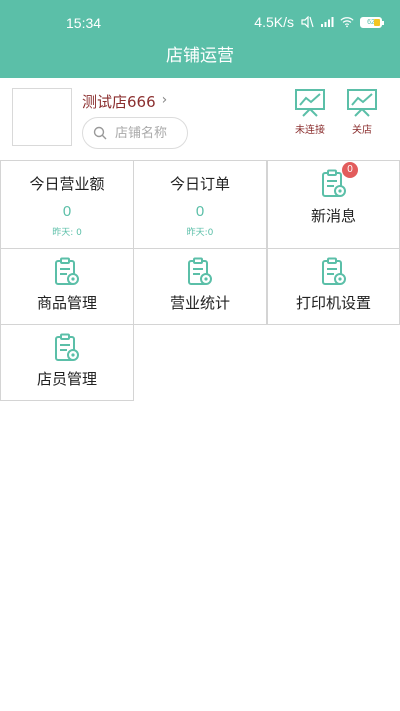 This screenshot has height=711, width=400. Describe the element at coordinates (66, 303) in the screenshot. I see `products-label: 商品管理` at that location.